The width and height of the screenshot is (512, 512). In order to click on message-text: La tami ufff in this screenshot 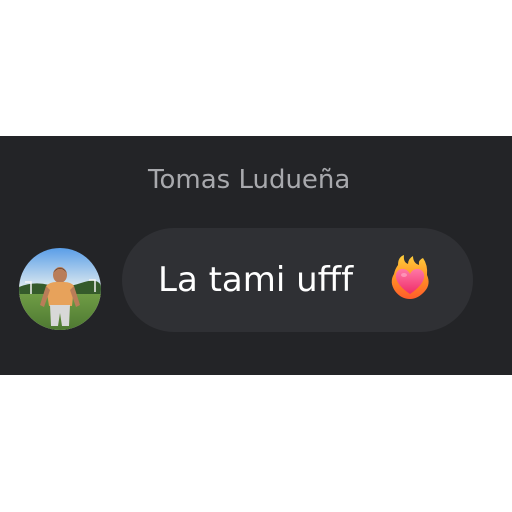, I will do `click(256, 280)`.